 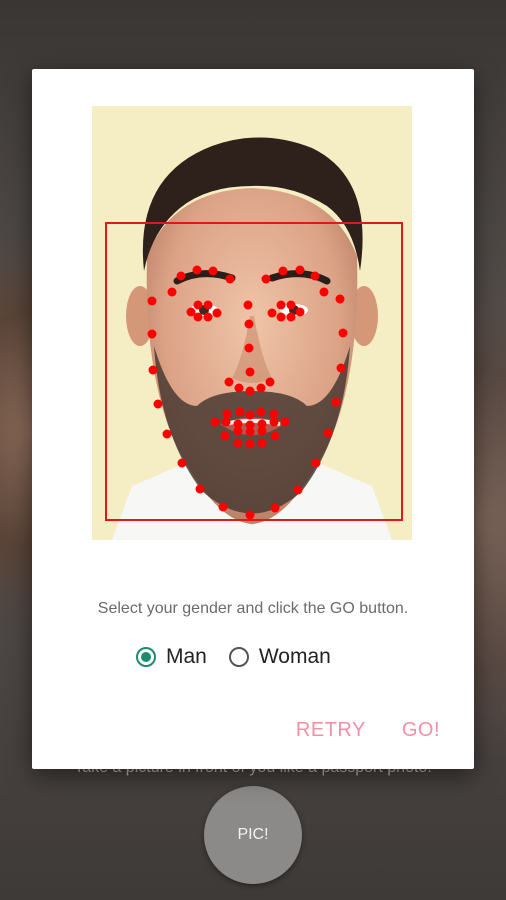 I want to click on radio-woman-label: Woman, so click(x=295, y=657).